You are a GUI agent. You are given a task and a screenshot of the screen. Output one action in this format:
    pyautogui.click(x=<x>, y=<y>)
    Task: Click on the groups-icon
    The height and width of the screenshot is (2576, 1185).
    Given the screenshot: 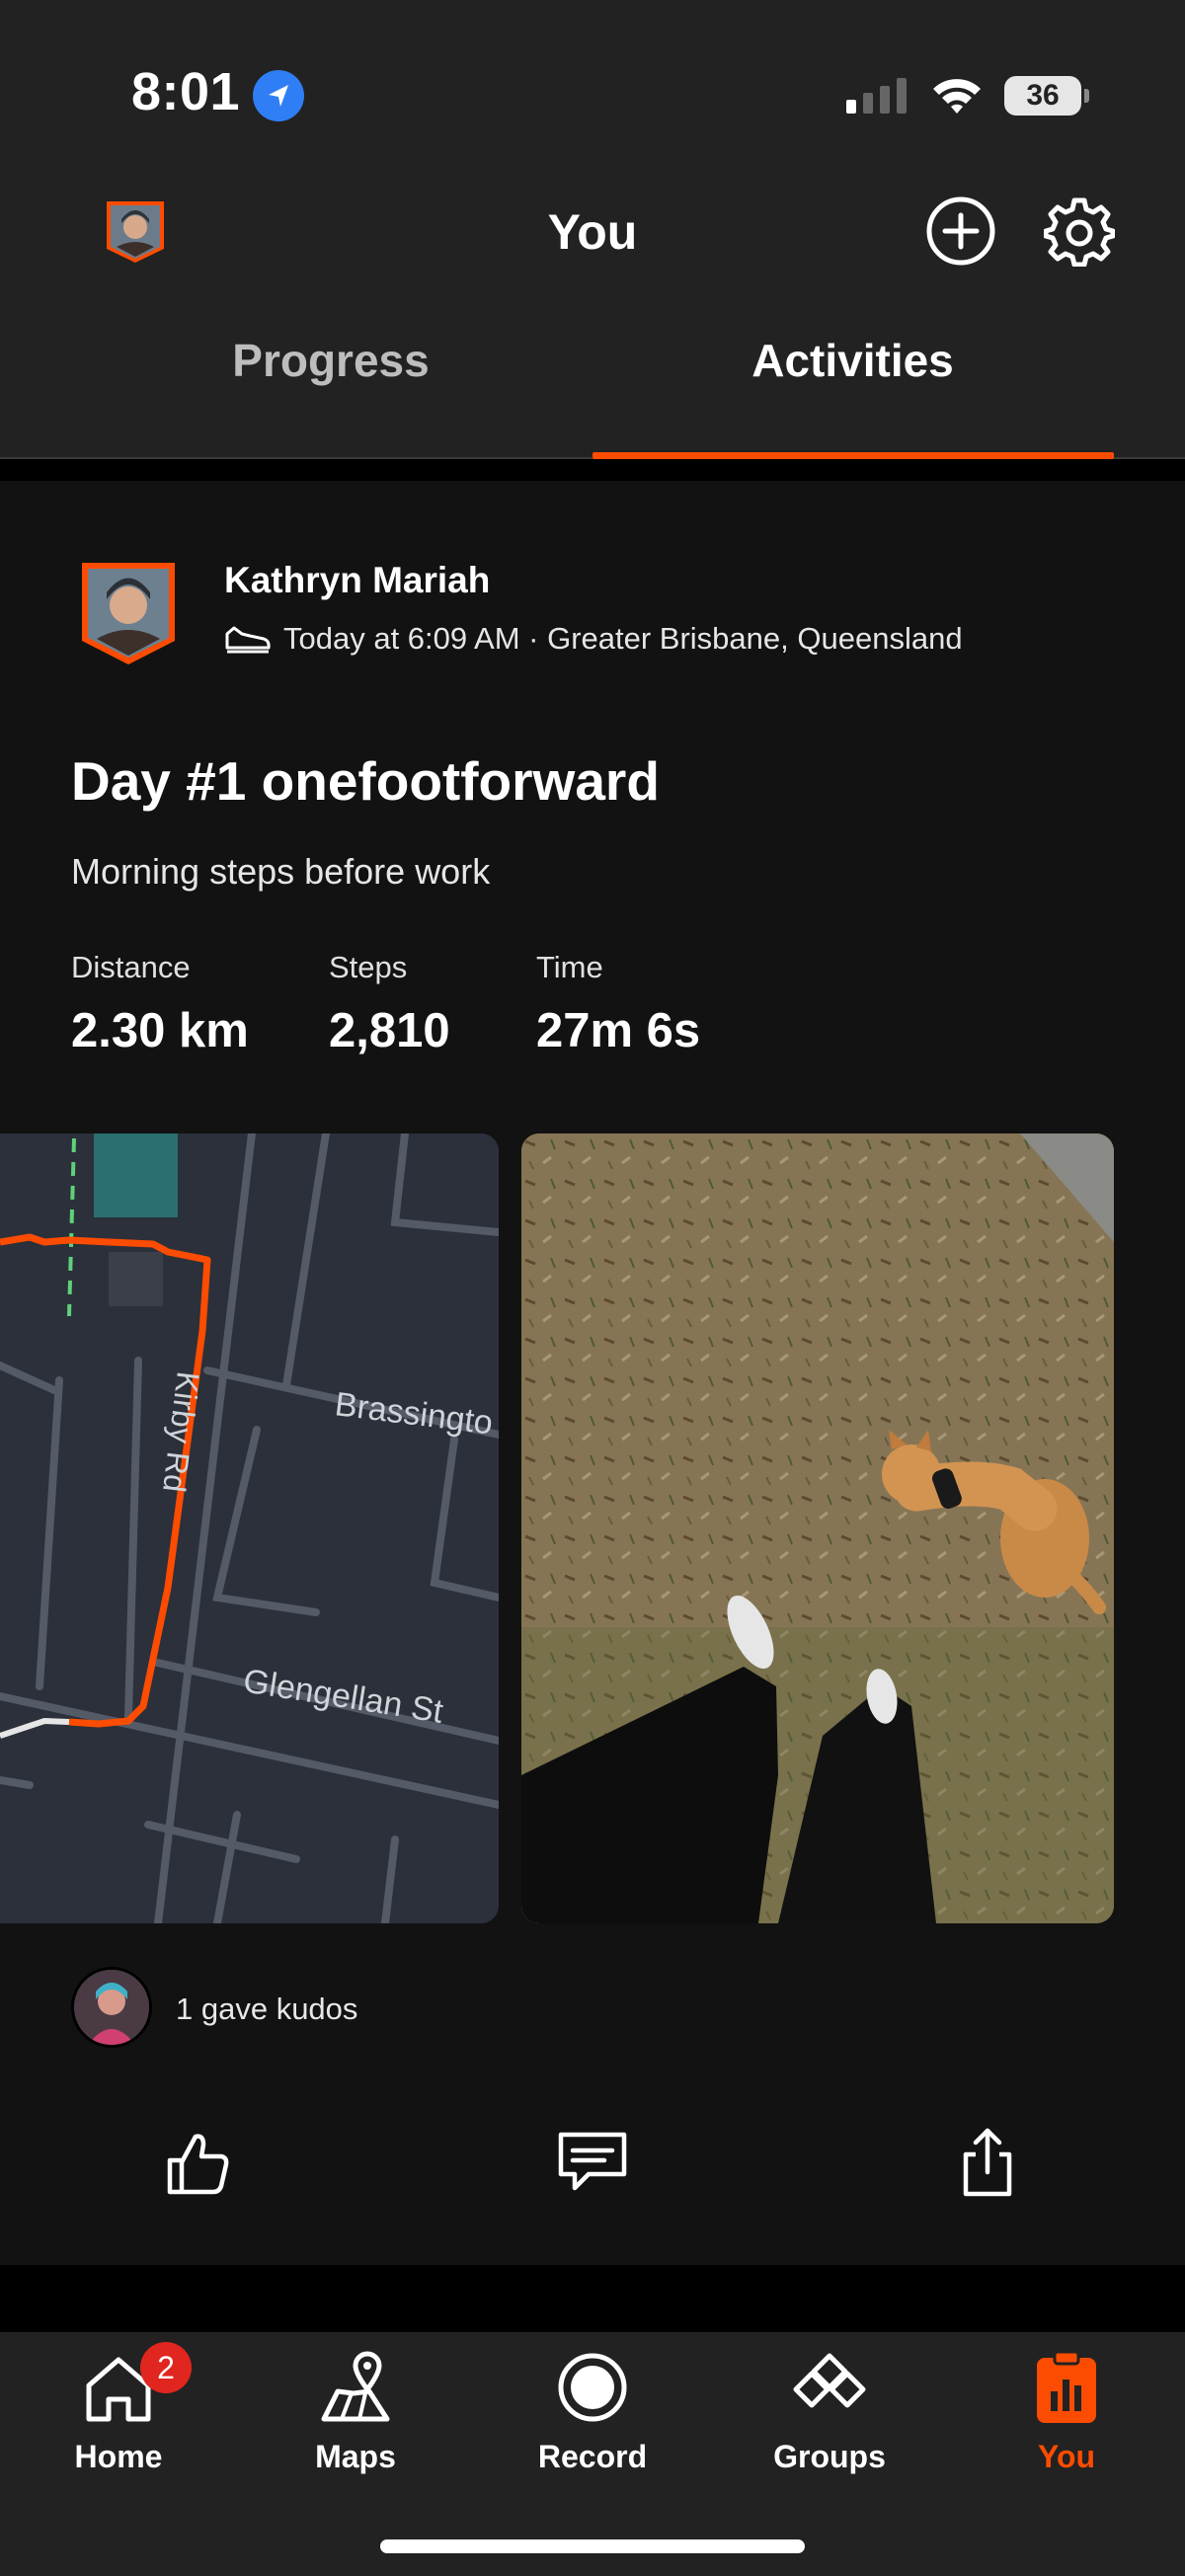 What is the action you would take?
    pyautogui.click(x=829, y=2380)
    